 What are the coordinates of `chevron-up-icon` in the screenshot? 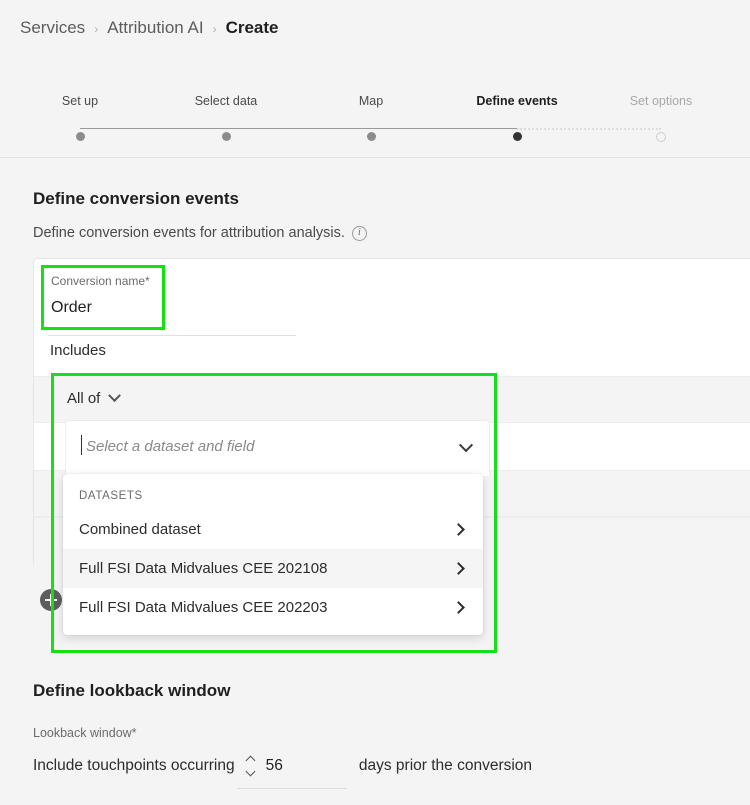 It's located at (250, 760).